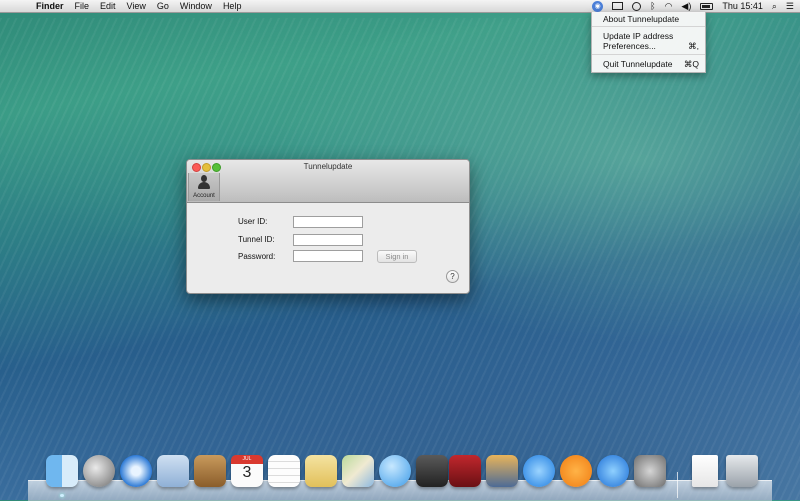 This screenshot has height=501, width=800. Describe the element at coordinates (108, 6) in the screenshot. I see `menu-edit: Edit` at that location.